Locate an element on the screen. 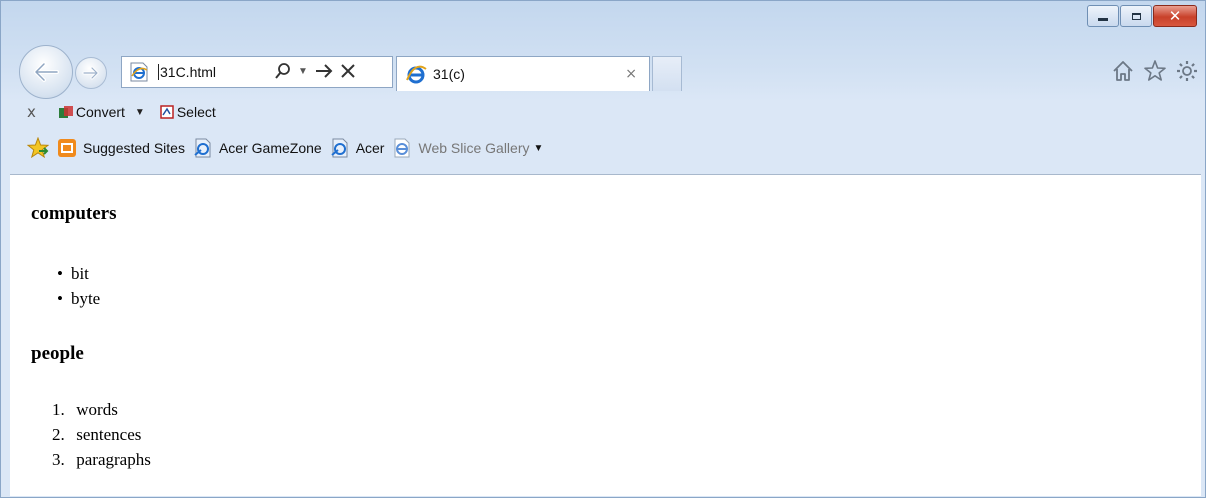 The height and width of the screenshot is (498, 1206). fav-label: Acer is located at coordinates (370, 148).